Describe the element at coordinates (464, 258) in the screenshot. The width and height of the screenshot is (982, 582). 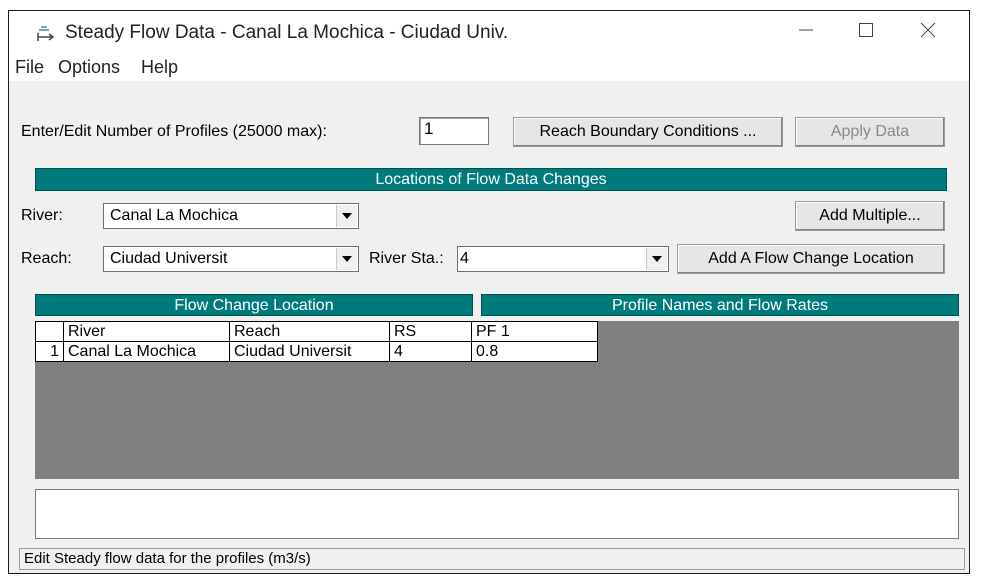
I see `river-sta-value: 4` at that location.